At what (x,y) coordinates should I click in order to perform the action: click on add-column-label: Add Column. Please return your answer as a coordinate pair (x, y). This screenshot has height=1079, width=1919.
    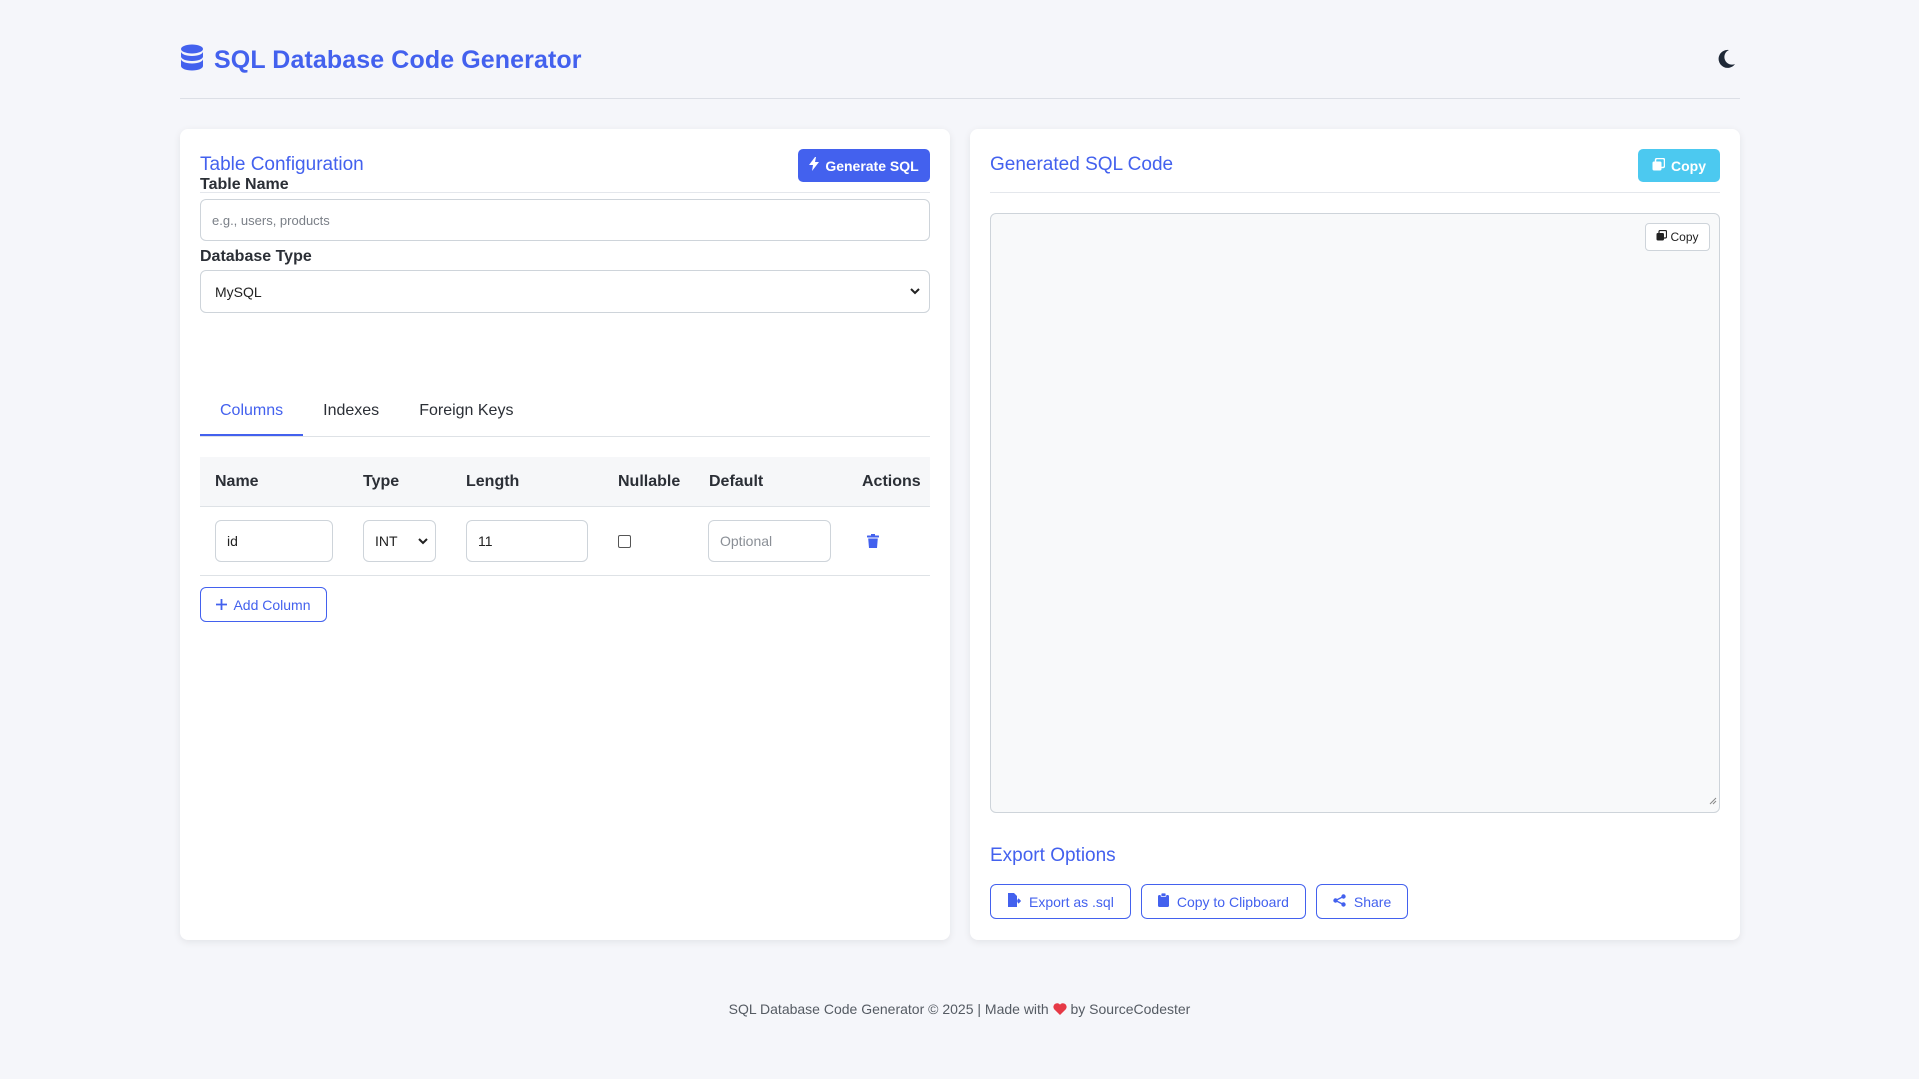
    Looking at the image, I should click on (272, 604).